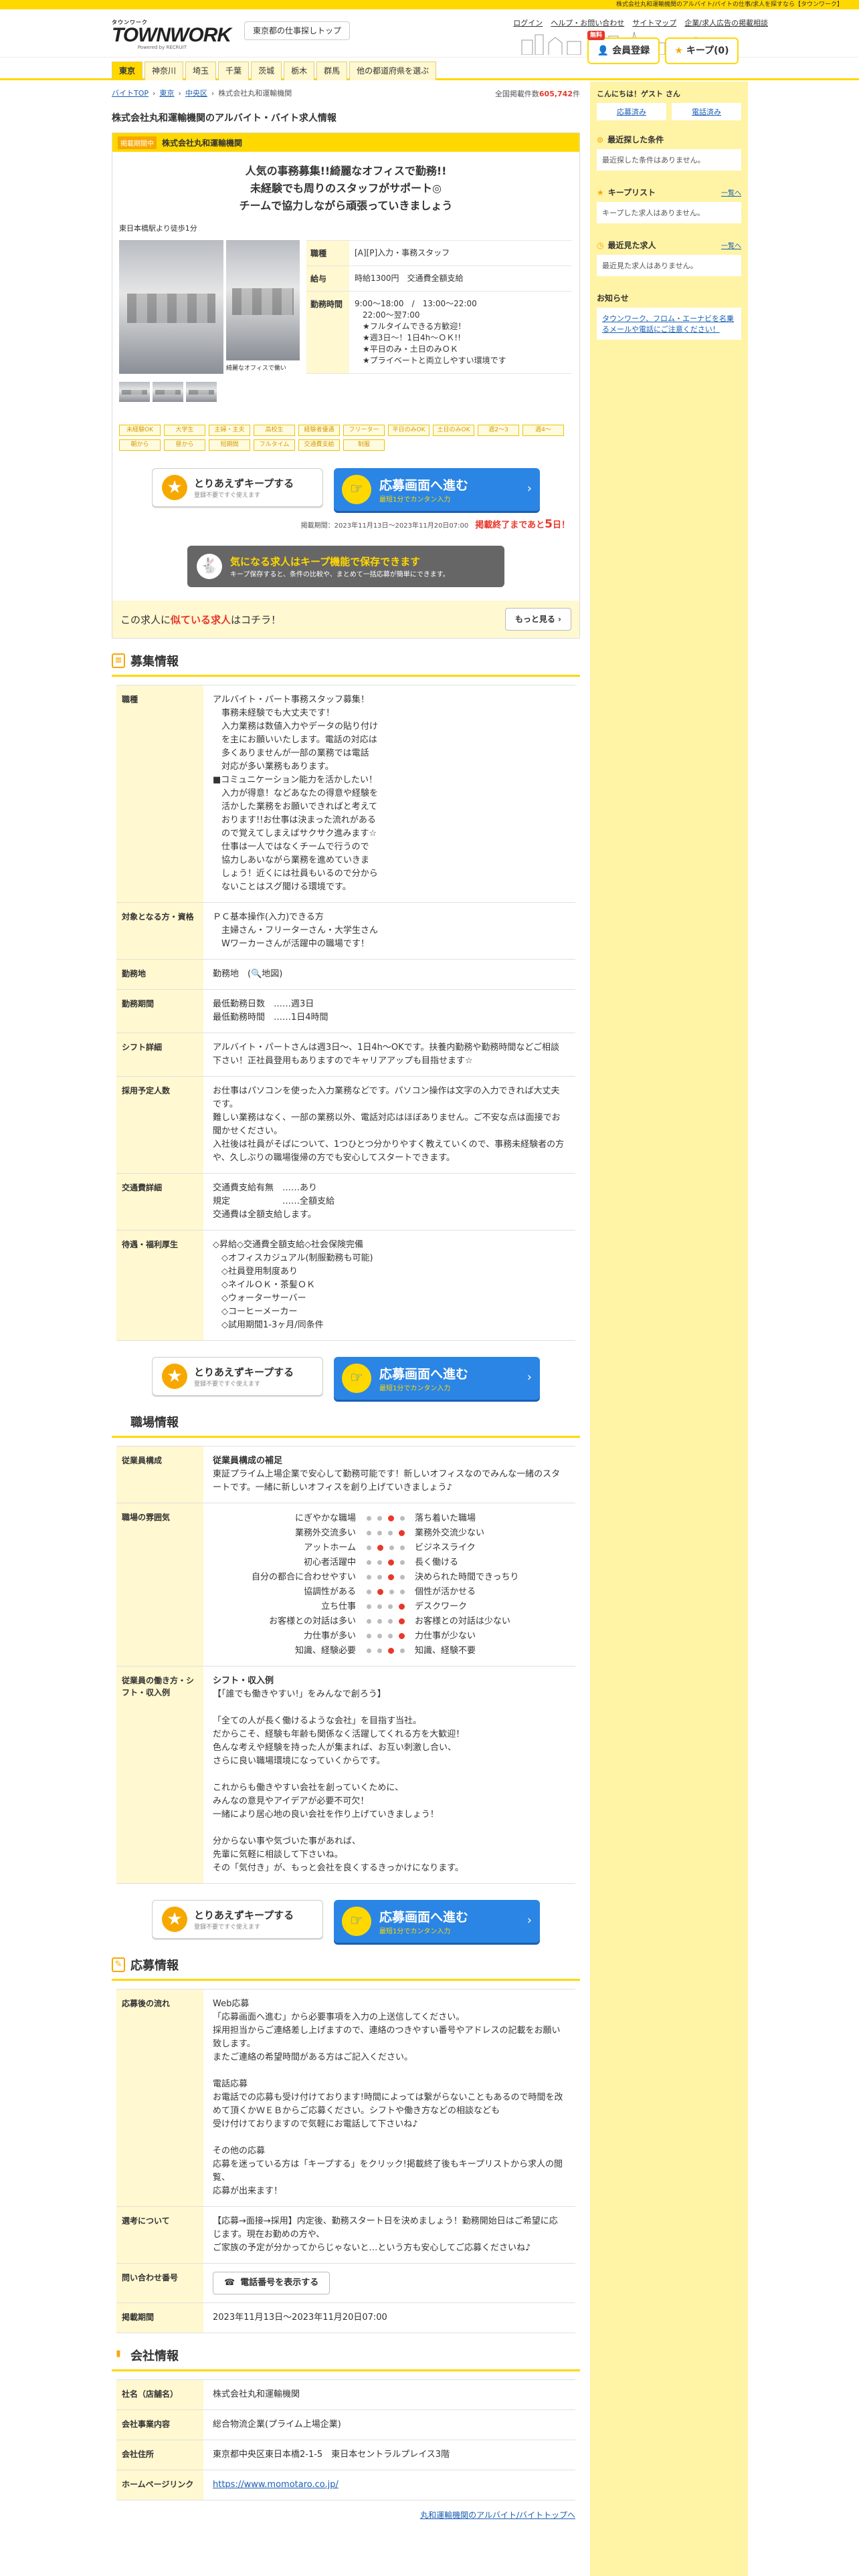  I want to click on feature-tag: 未経験OK, so click(140, 431).